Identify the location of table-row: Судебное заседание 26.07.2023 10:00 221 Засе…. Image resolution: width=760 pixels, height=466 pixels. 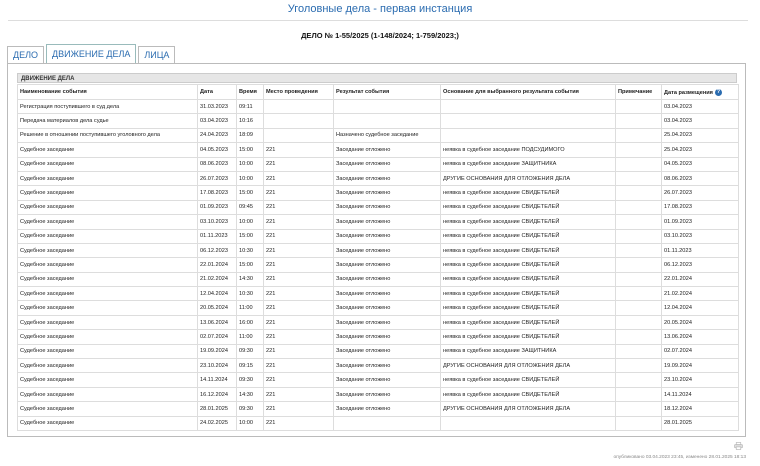
(378, 178).